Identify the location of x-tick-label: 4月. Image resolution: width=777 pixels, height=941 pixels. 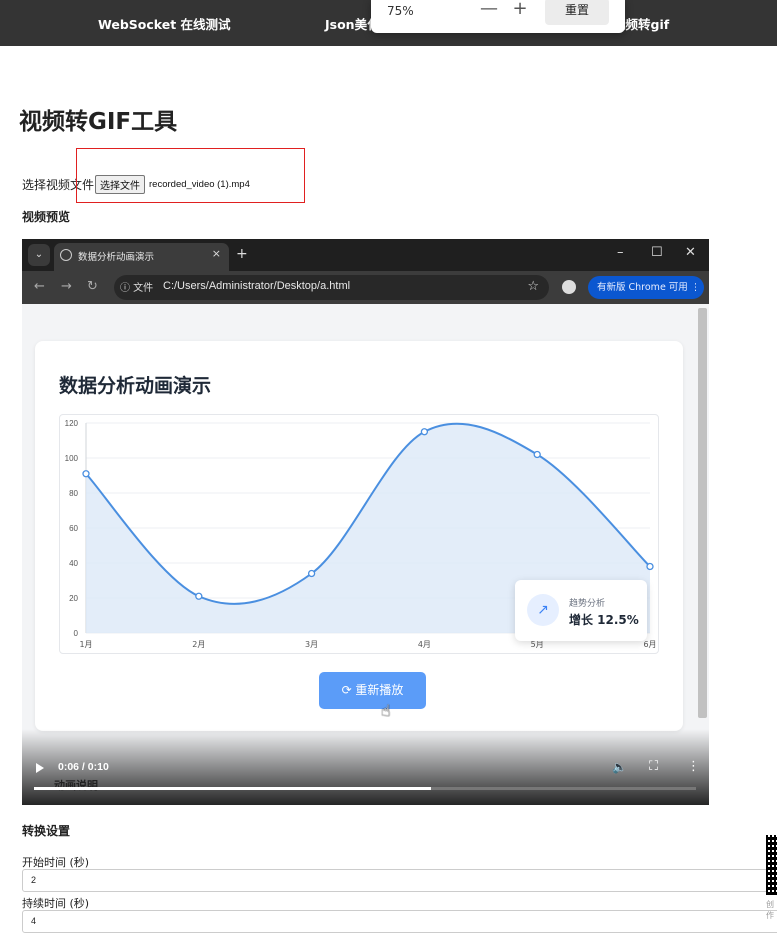
(424, 644).